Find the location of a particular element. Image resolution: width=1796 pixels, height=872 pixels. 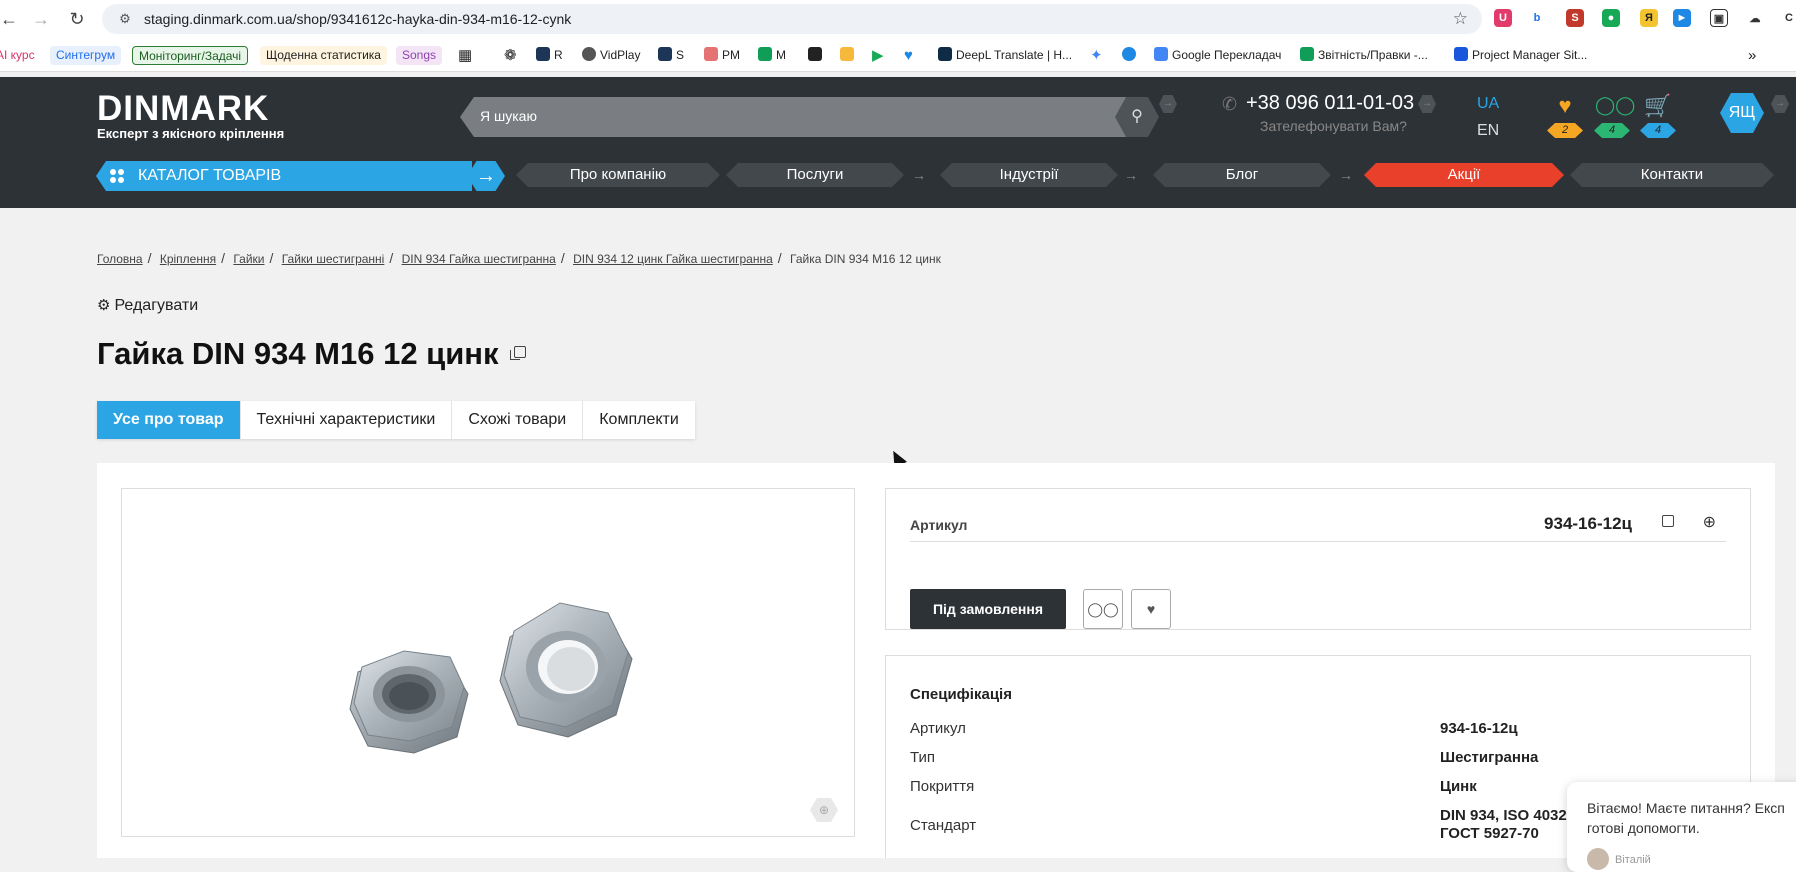

compare-button: ◯◯ is located at coordinates (1103, 609).